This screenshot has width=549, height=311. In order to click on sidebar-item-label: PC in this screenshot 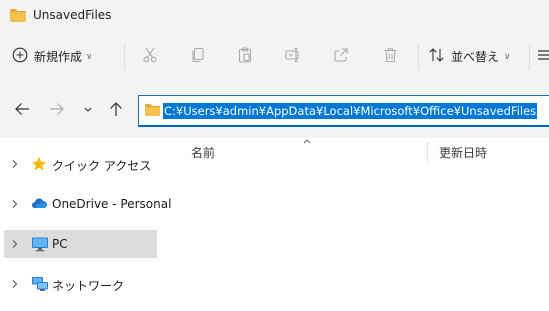, I will do `click(60, 244)`.